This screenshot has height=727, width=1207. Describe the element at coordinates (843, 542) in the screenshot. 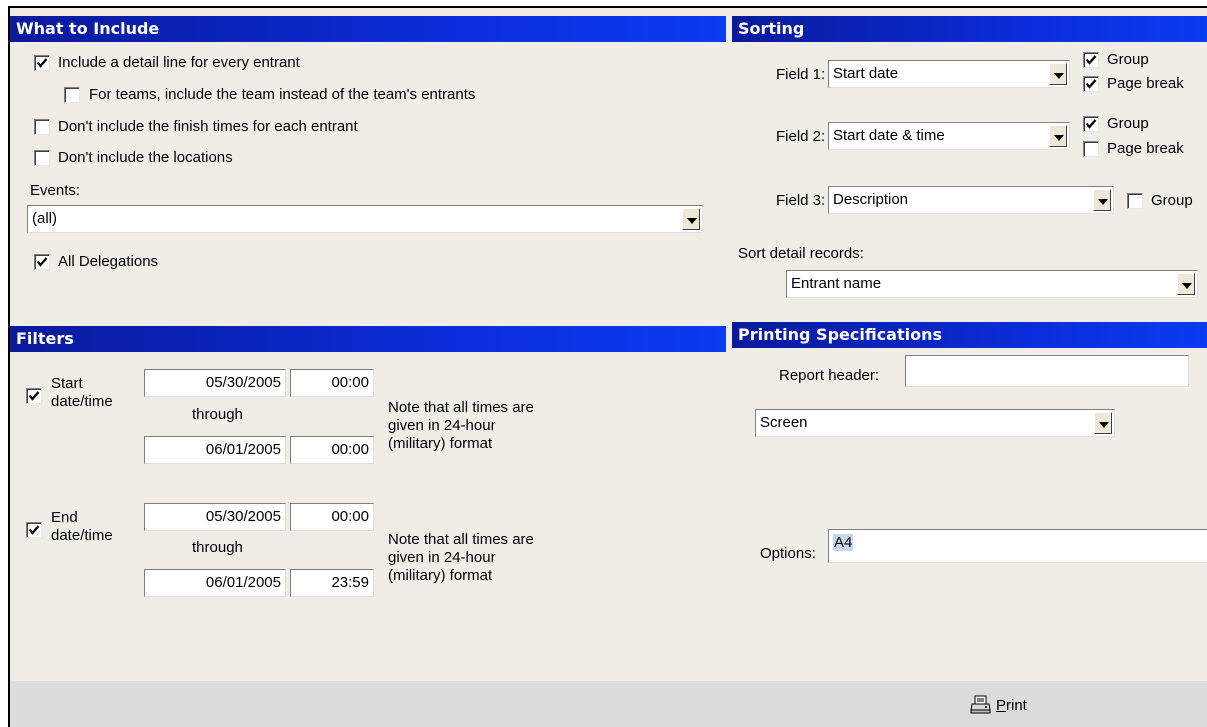

I see `options-value: A4` at that location.